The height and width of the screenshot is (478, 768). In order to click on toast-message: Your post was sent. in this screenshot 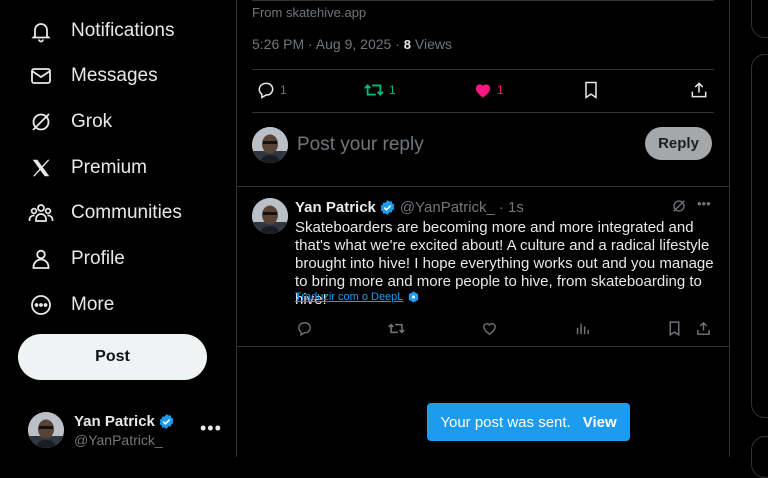, I will do `click(505, 422)`.